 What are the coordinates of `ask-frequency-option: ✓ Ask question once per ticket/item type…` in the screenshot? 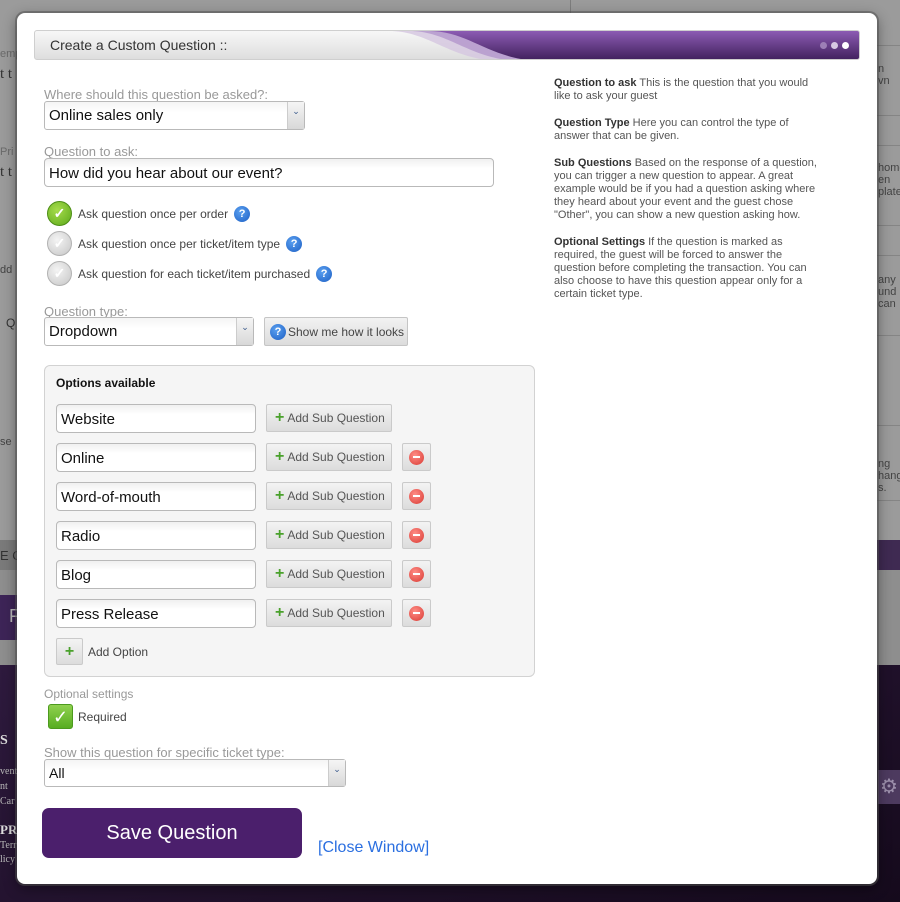 It's located at (175, 243).